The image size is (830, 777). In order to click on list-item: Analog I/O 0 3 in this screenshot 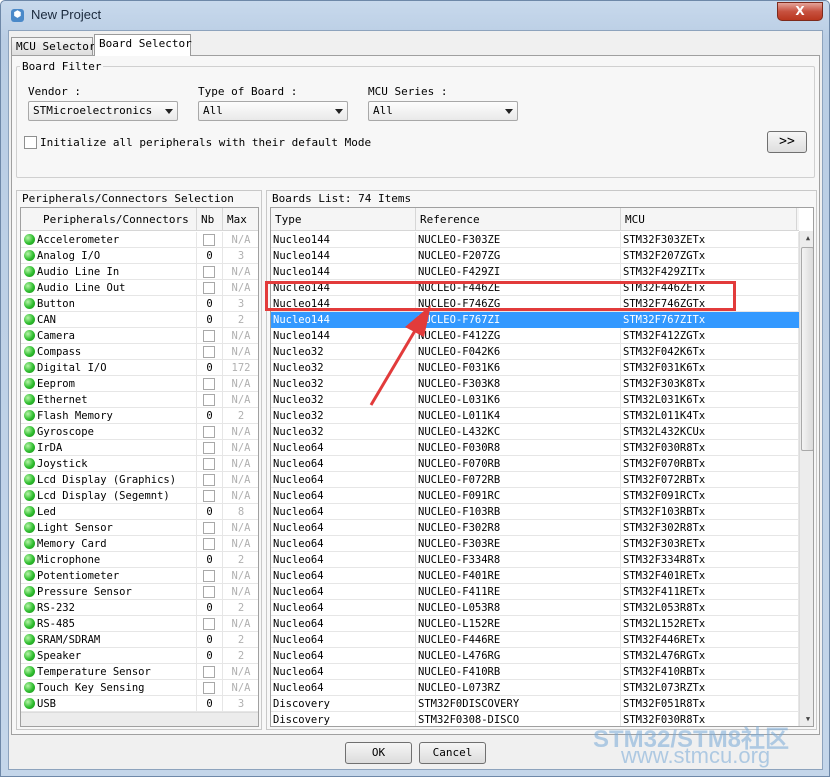, I will do `click(139, 256)`.